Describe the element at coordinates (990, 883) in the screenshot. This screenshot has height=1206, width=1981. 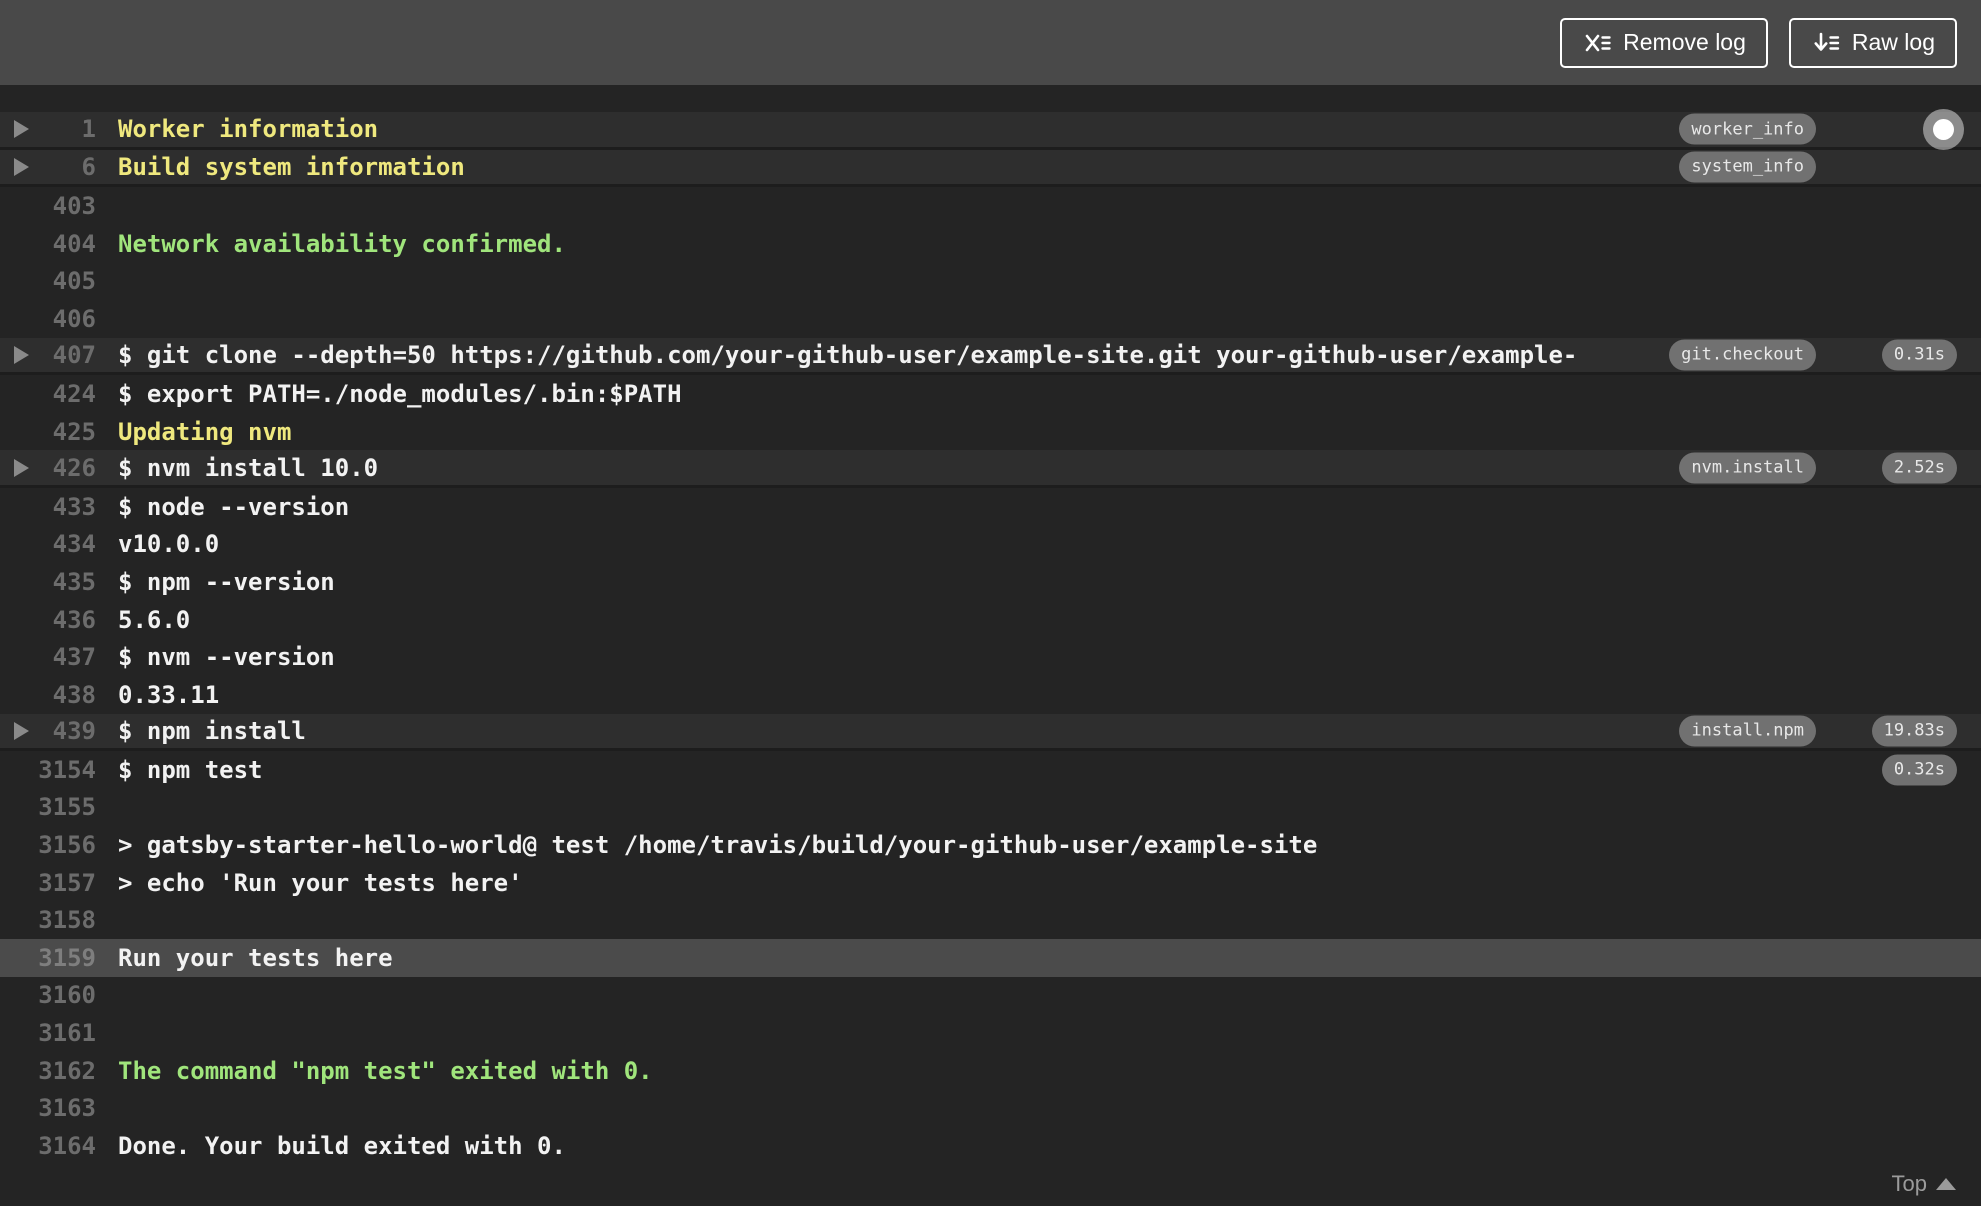
I see `log-line: 3157 > echo 'Run your tests here'` at that location.